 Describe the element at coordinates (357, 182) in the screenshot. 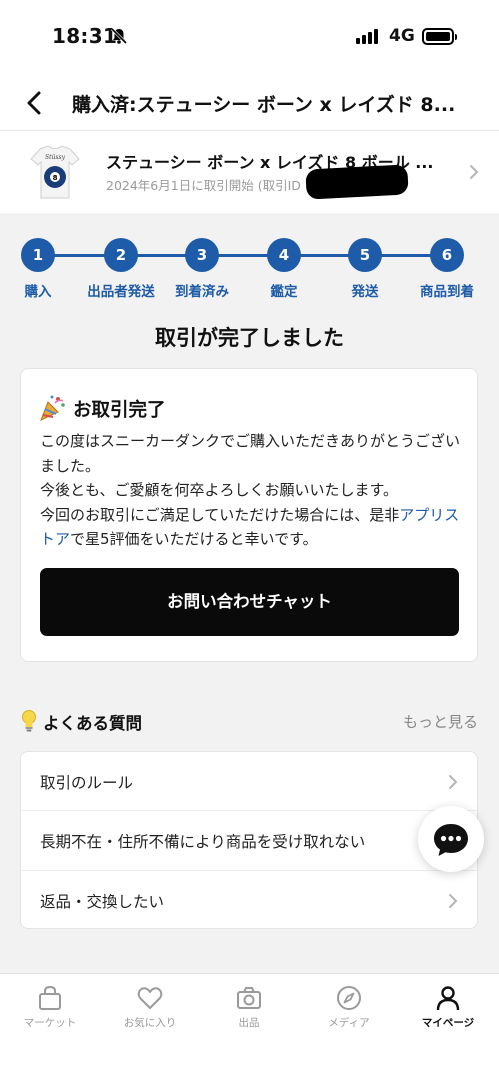

I see `redaction-mark` at that location.